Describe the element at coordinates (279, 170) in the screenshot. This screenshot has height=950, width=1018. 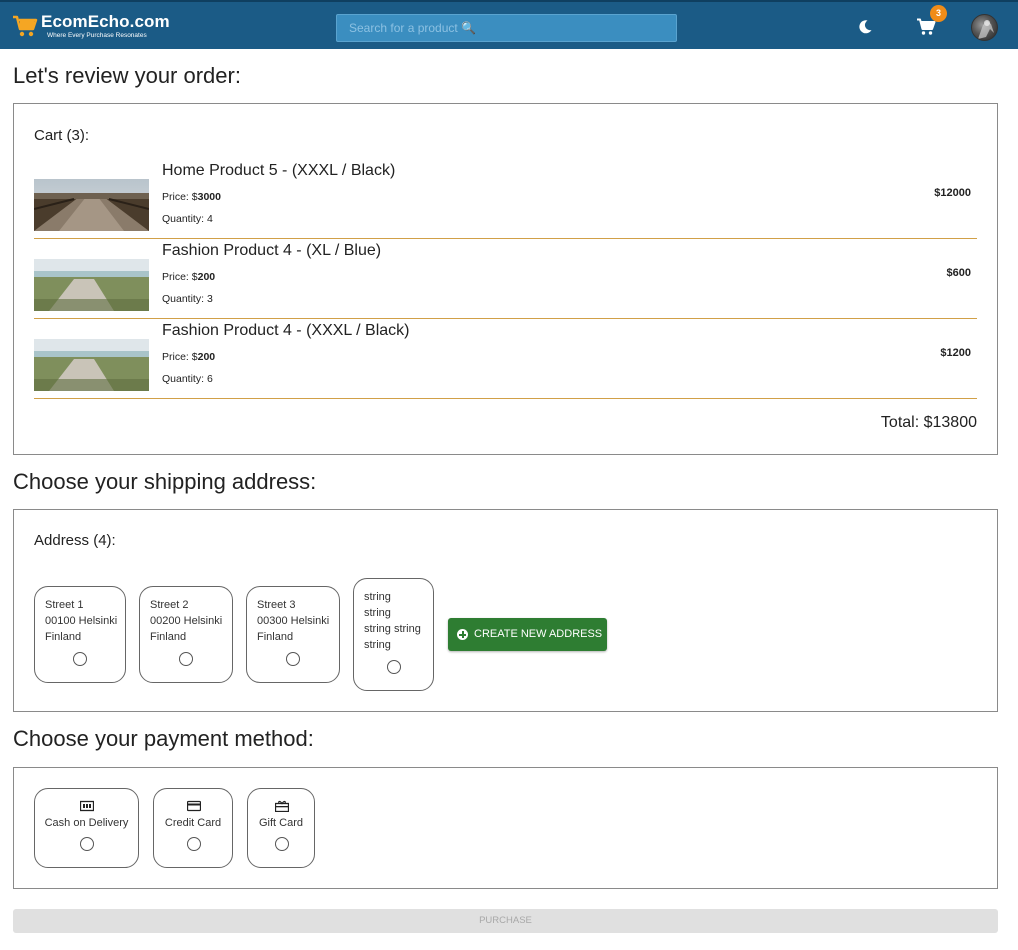
I see `item-name: Home Product 5 - (XXXL / Black)` at that location.